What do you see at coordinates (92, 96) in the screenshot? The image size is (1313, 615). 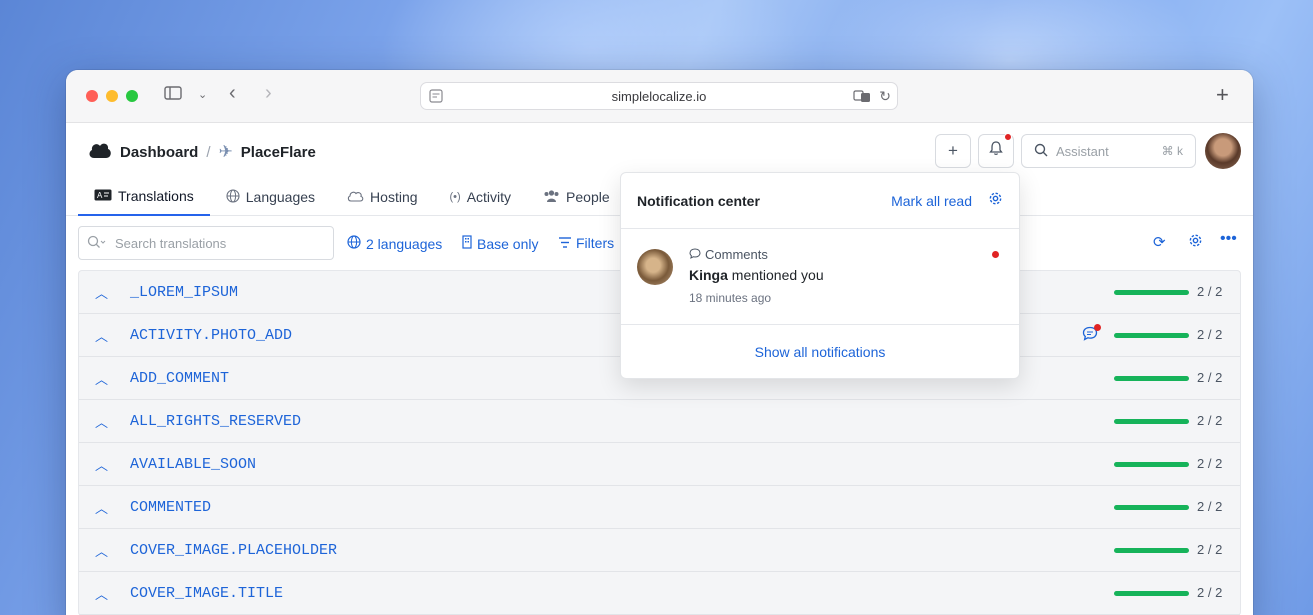 I see `close-window-button` at bounding box center [92, 96].